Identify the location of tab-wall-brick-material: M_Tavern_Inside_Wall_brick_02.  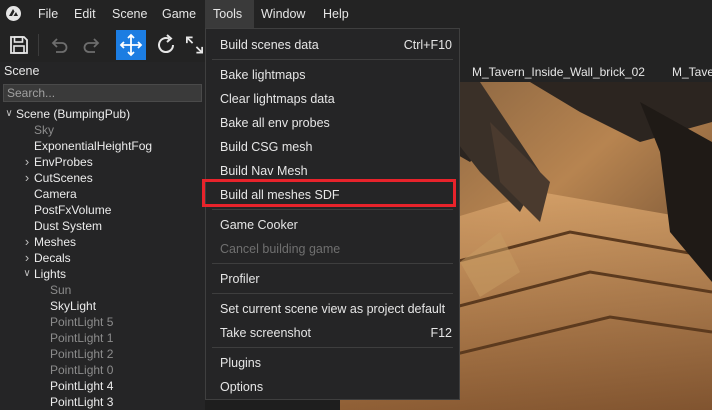
(558, 72).